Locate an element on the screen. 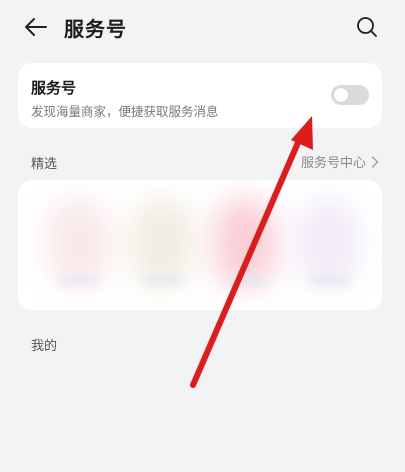 Image resolution: width=405 pixels, height=472 pixels. featured-section-label: 精选 is located at coordinates (44, 164).